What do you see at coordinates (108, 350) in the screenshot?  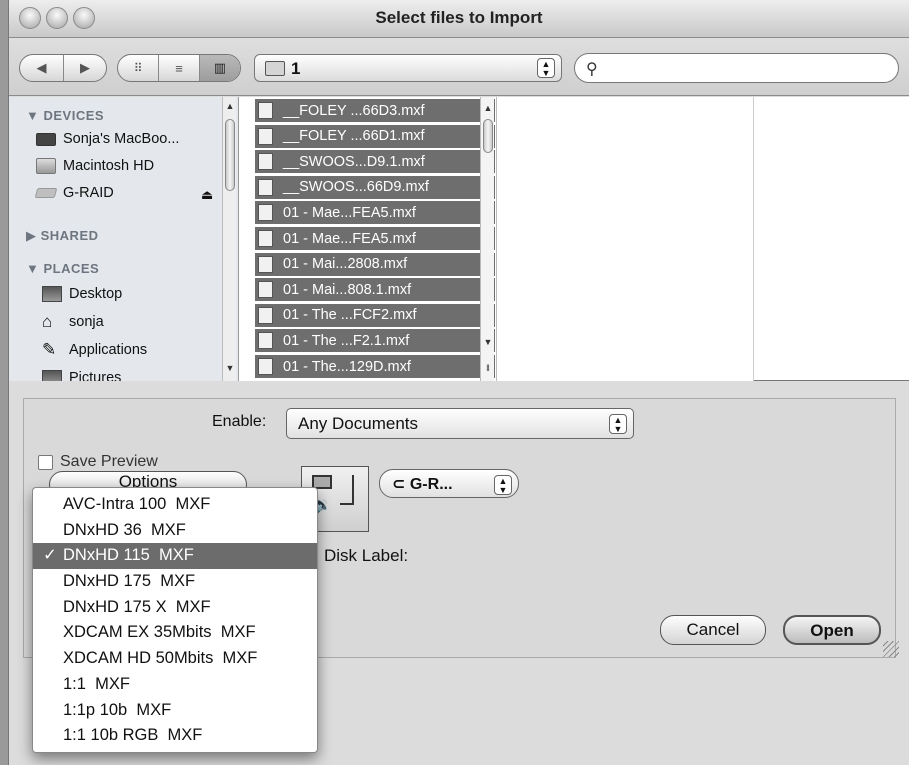 I see `sidebar-item-label: Applications` at bounding box center [108, 350].